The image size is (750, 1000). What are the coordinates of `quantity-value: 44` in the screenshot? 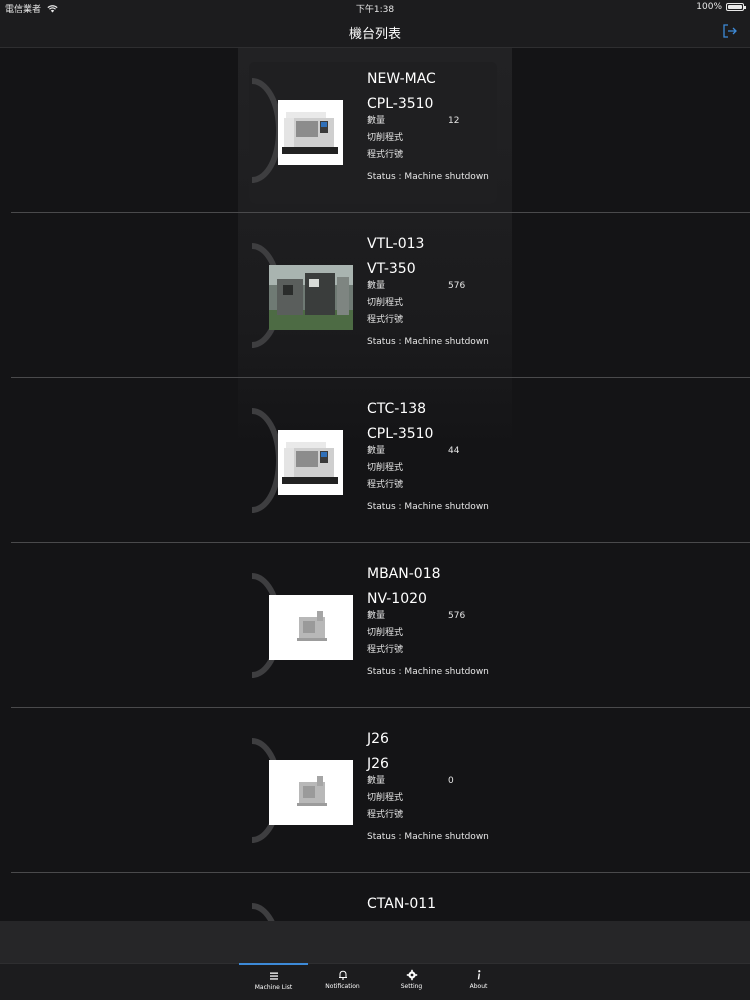 It's located at (454, 451).